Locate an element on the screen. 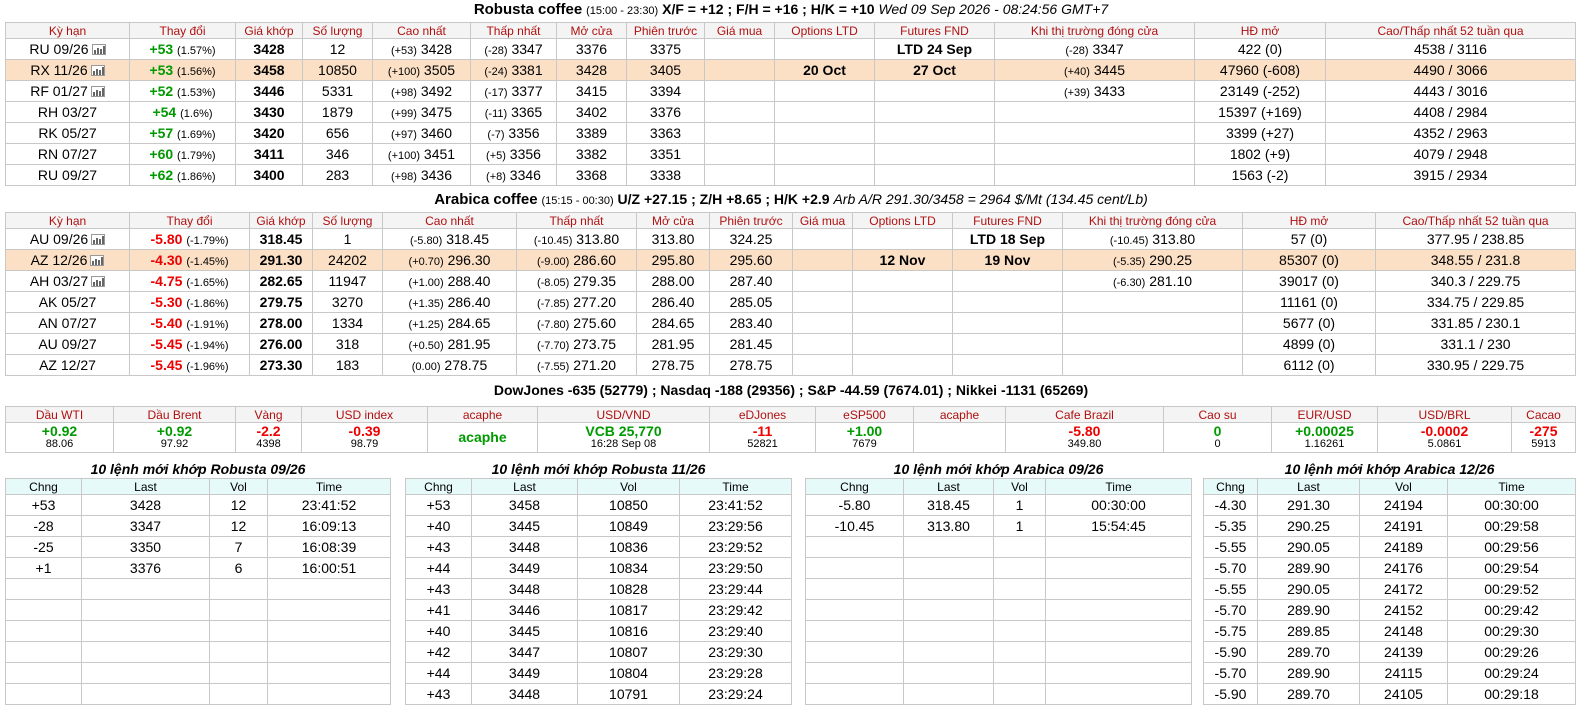 The image size is (1582, 712). trade-change: -25 is located at coordinates (43, 547).